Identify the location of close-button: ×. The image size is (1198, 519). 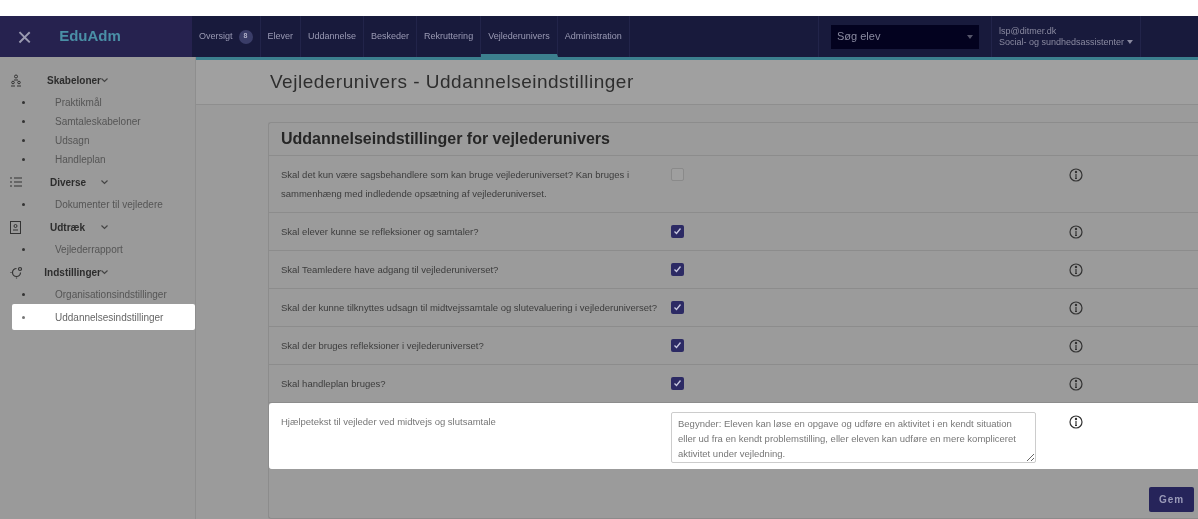
(25, 36).